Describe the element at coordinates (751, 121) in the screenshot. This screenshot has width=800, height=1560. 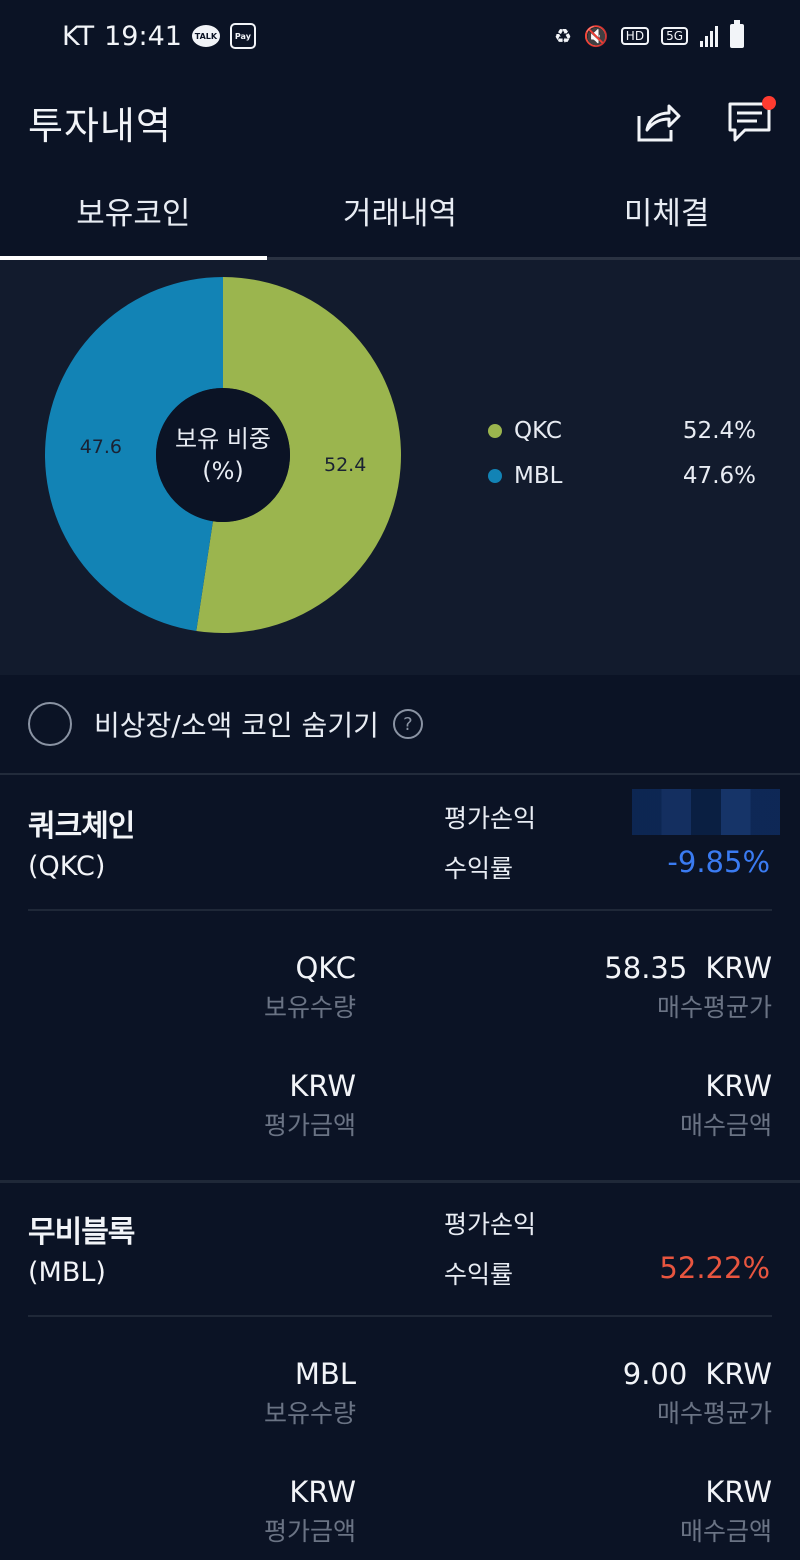
I see `chat-button` at that location.